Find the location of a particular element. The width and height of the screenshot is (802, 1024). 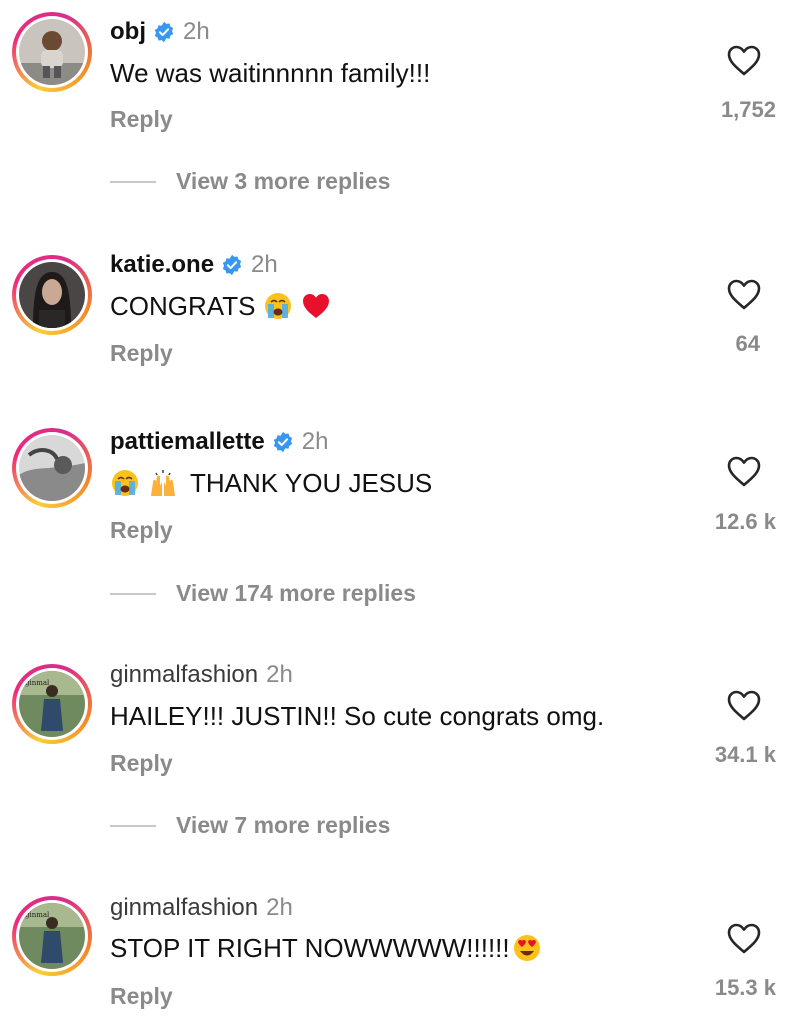

view-replies-button: View 174 more replies is located at coordinates (263, 593).